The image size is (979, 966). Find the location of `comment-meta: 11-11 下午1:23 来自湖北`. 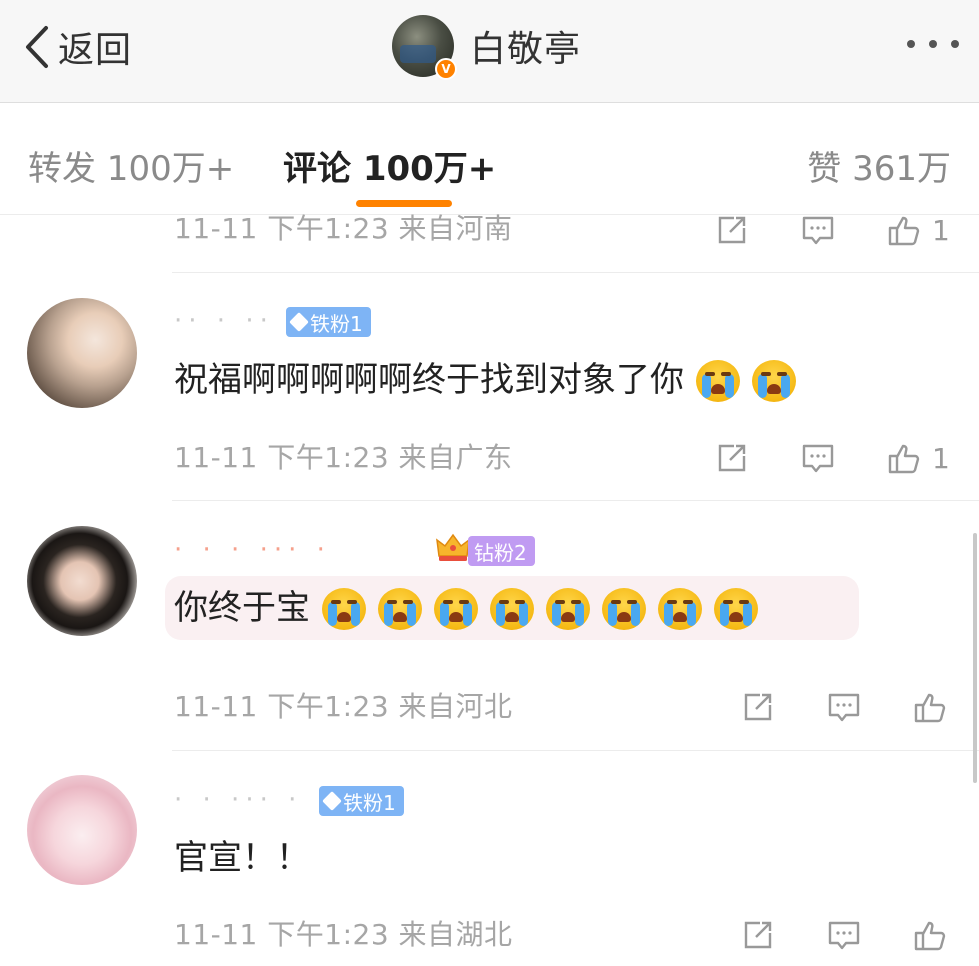

comment-meta: 11-11 下午1:23 来自湖北 is located at coordinates (343, 934).